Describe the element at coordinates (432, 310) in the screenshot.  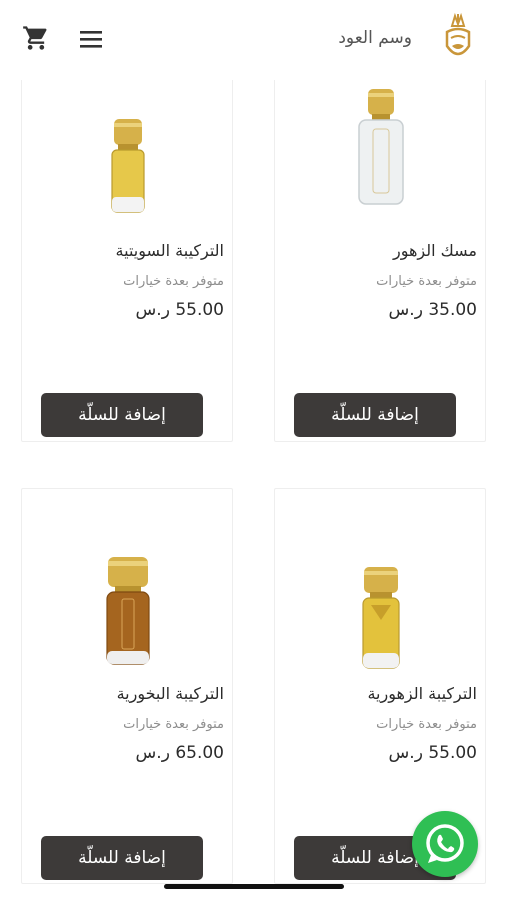
I see `product-price: 35.00 ر.س` at that location.